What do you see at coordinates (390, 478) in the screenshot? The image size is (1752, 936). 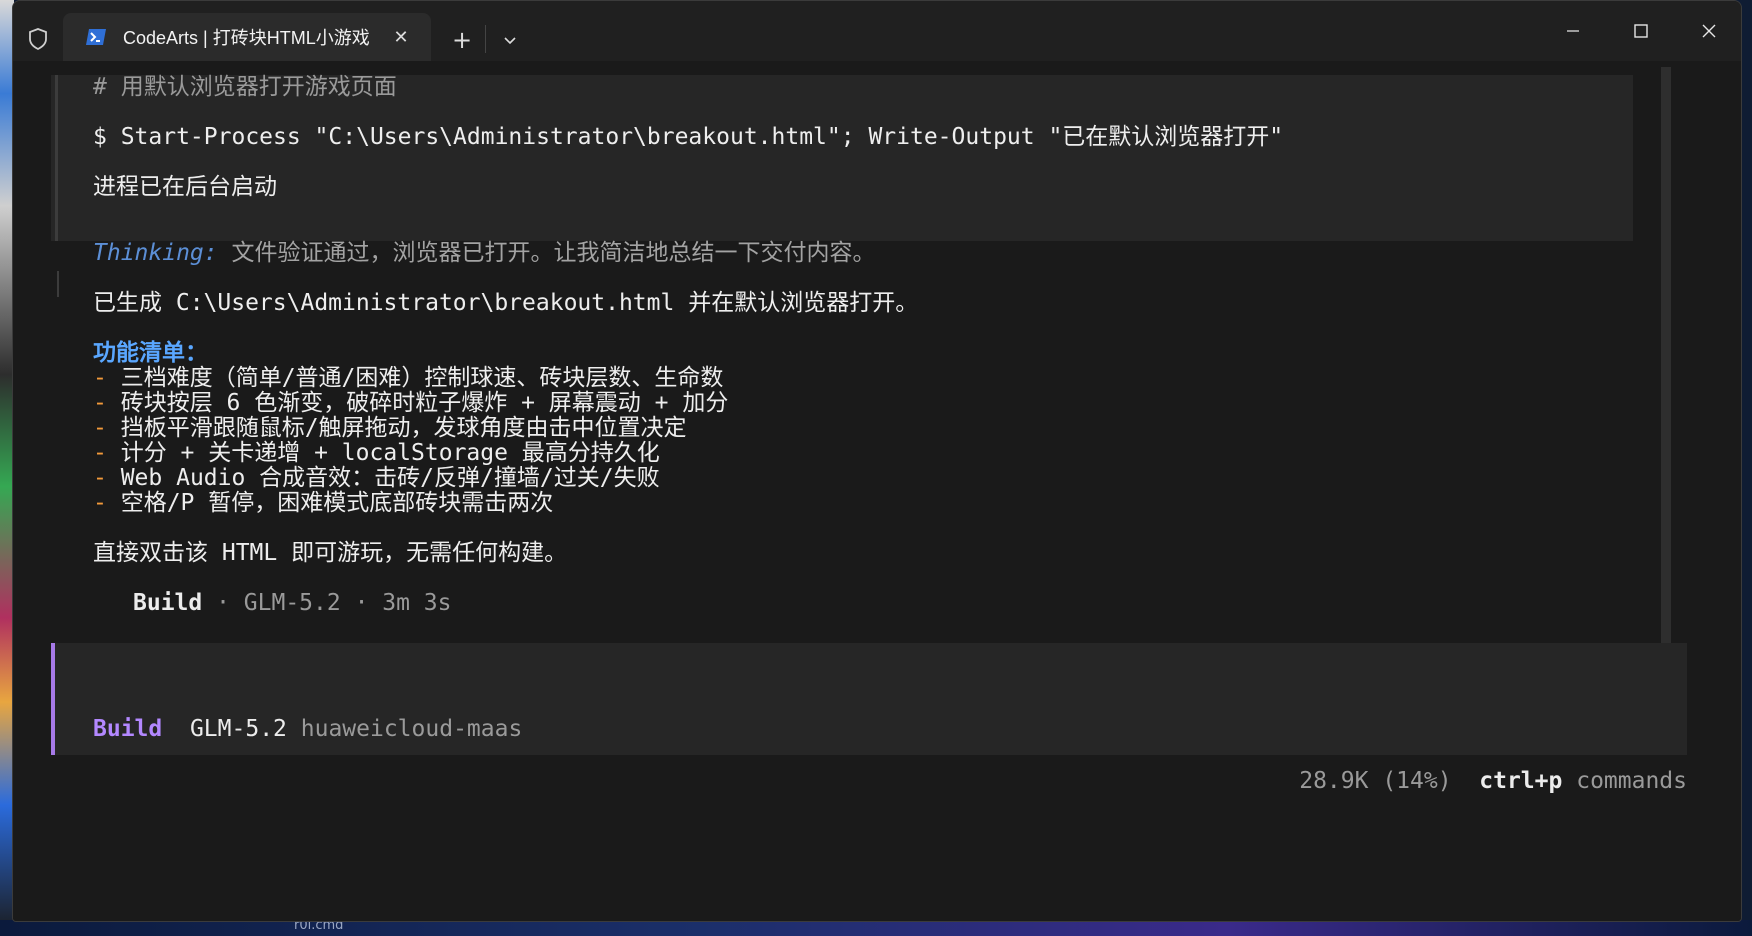 I see `feature-text: Web Audio 合成音效：击砖/反弹/撞墙/过关/失败` at bounding box center [390, 478].